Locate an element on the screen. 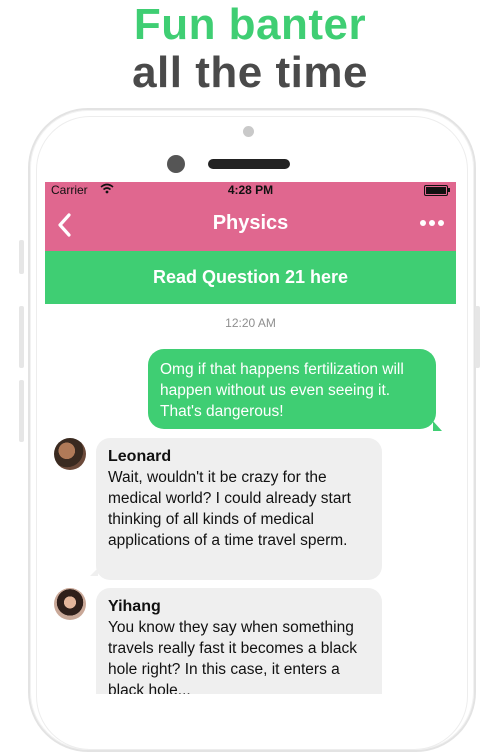  earpiece-speaker is located at coordinates (249, 164).